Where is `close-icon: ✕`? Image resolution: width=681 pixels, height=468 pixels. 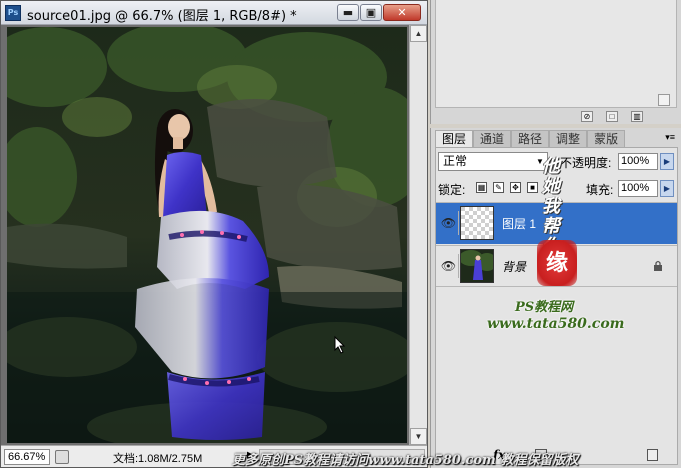 close-icon: ✕ is located at coordinates (402, 12).